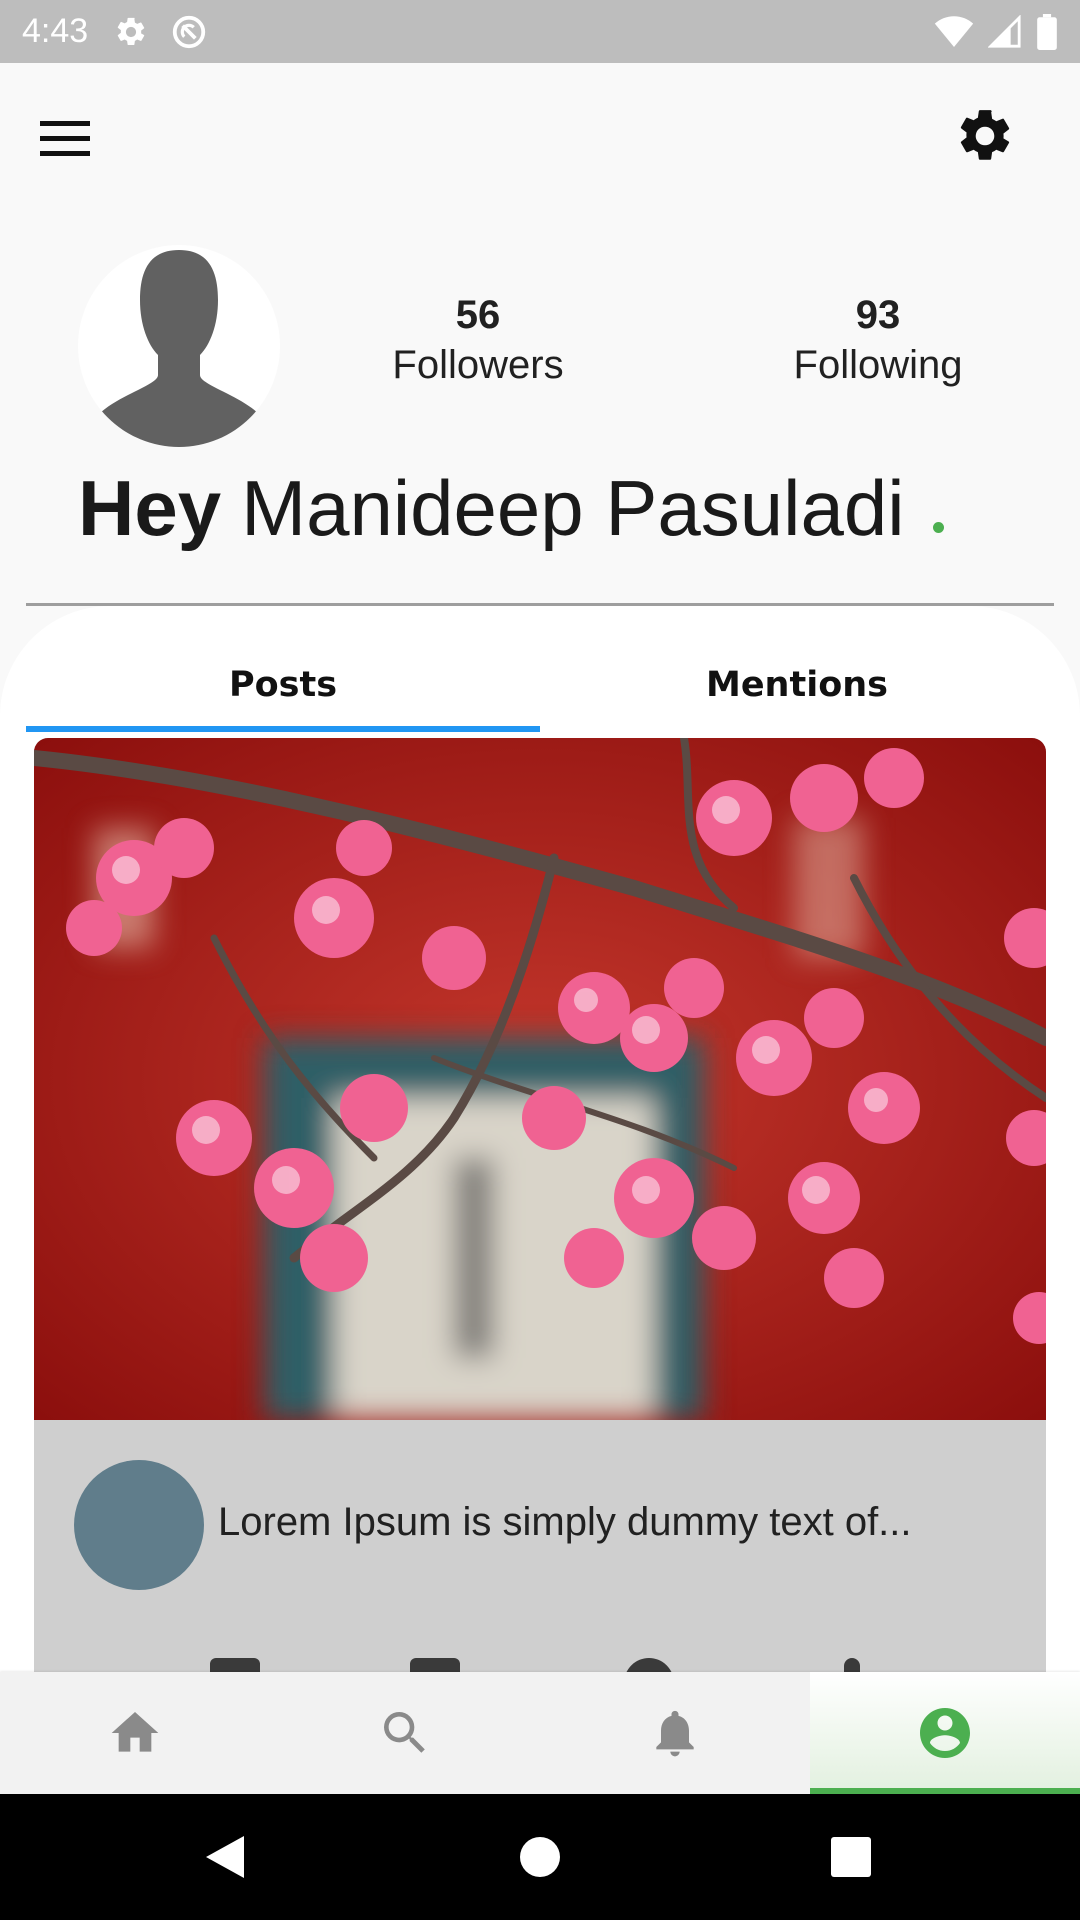 This screenshot has width=1080, height=1920. I want to click on tab-mentions: Mentions, so click(797, 685).